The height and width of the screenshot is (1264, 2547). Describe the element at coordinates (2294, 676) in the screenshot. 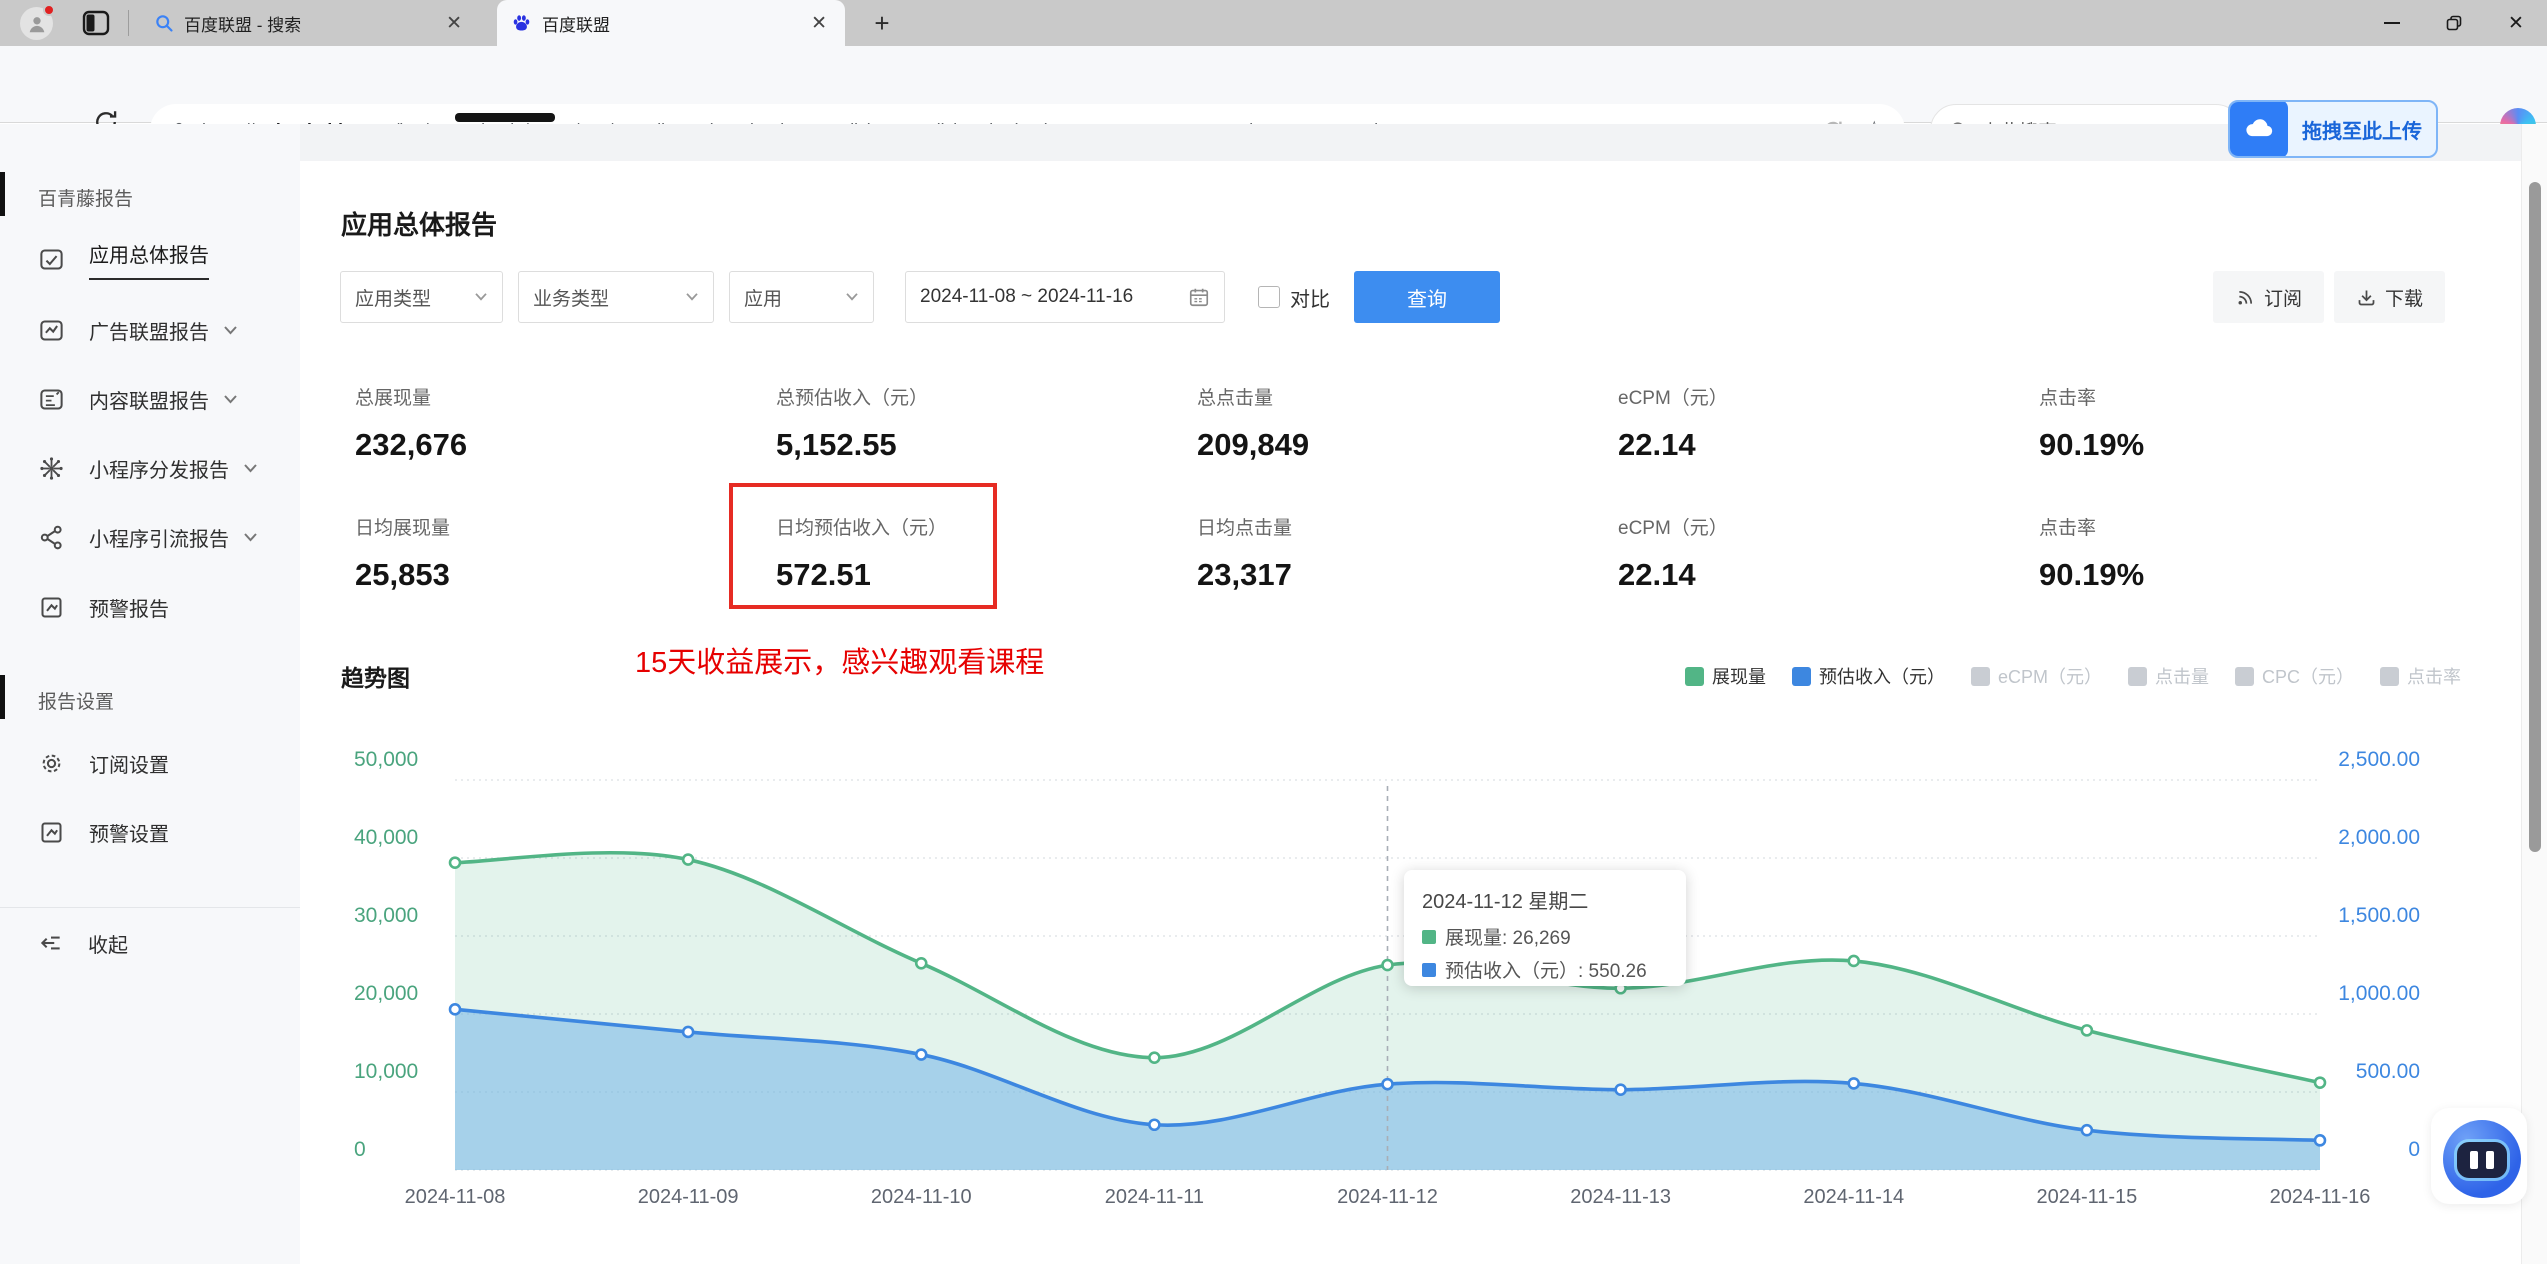

I see `legend-item-cpc: CPC（元）` at that location.